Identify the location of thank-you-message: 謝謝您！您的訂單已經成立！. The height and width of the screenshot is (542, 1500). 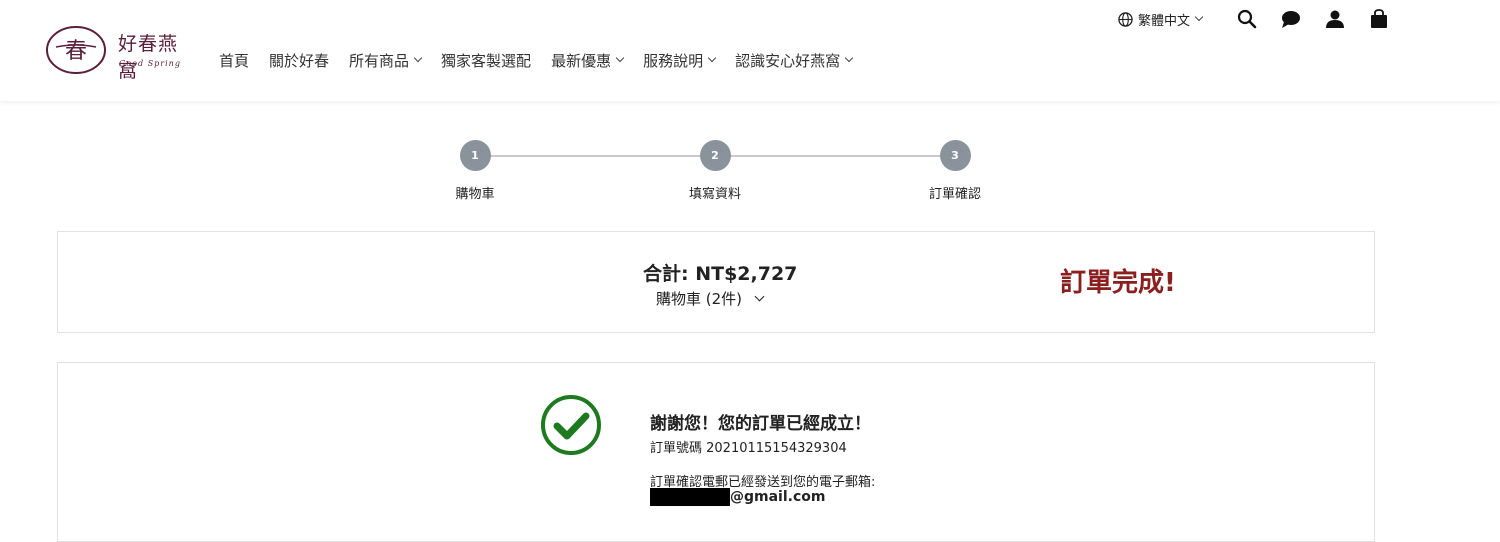
(760, 424).